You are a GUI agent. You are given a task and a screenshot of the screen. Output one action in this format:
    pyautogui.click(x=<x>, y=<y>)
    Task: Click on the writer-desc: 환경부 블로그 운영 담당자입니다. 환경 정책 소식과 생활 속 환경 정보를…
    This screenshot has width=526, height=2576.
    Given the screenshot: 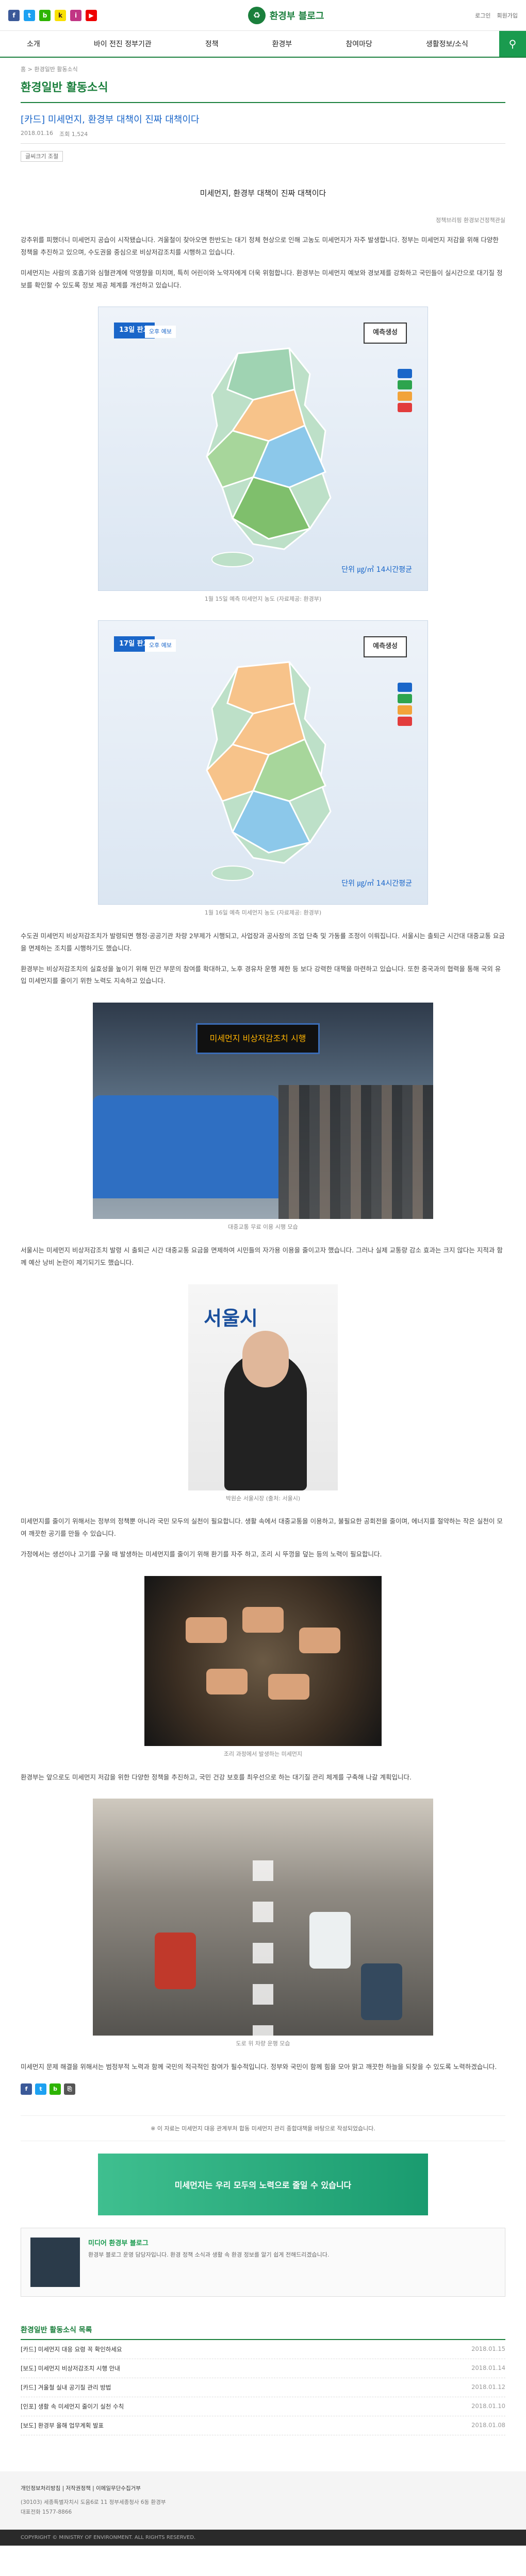 What is the action you would take?
    pyautogui.click(x=209, y=2254)
    